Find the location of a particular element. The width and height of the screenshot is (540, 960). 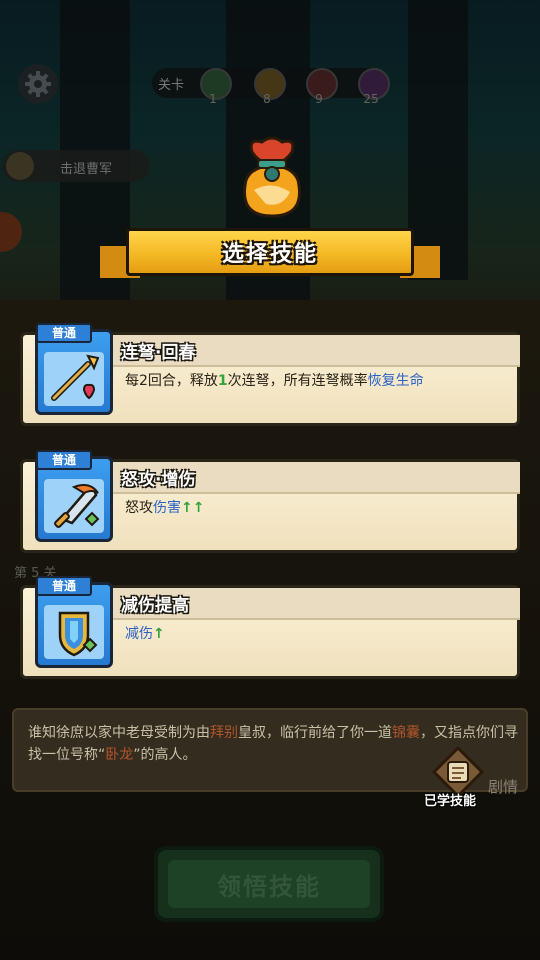

skill-card-damage-reduction: 减伤提高 减伤↑ 普通 is located at coordinates (270, 627).